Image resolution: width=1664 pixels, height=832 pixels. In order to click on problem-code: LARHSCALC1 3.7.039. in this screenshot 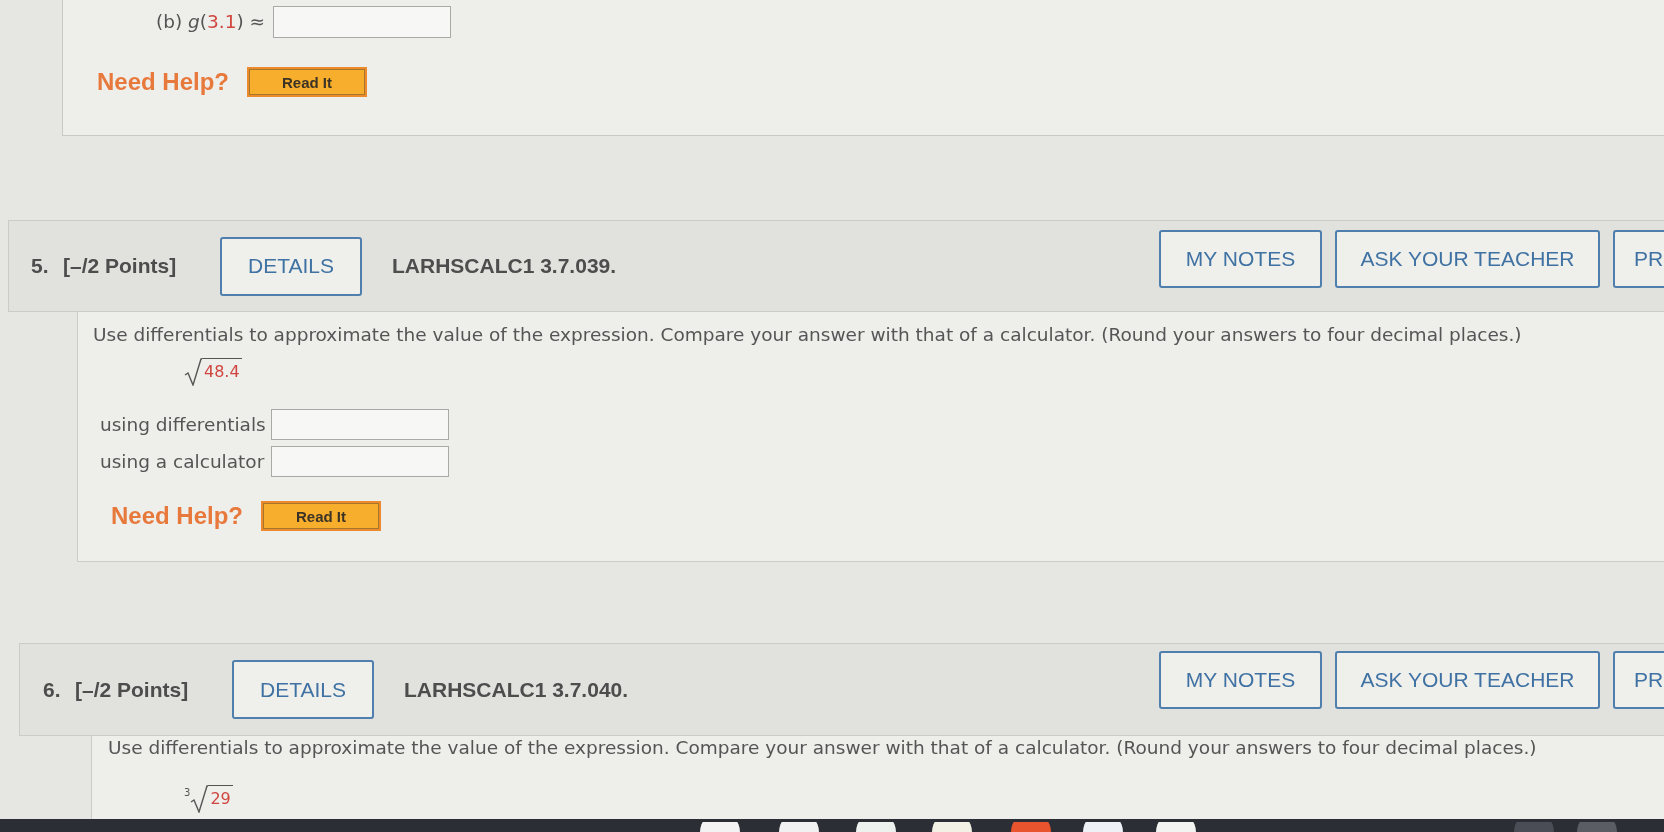, I will do `click(504, 266)`.